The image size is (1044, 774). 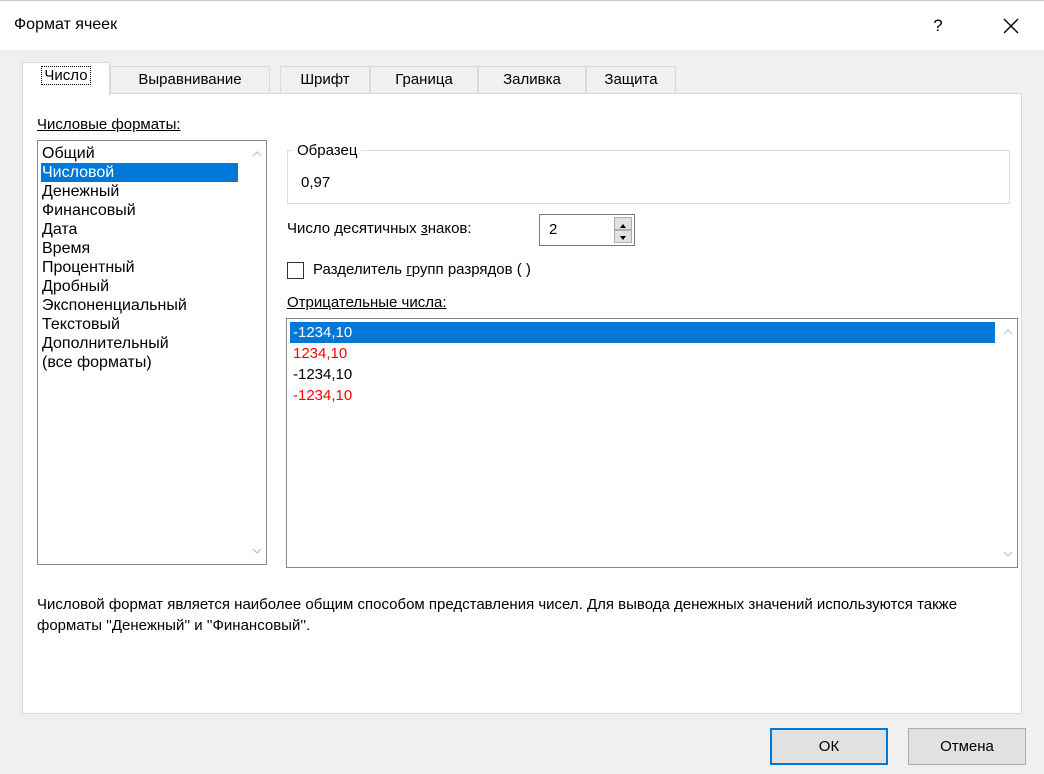 What do you see at coordinates (88, 267) in the screenshot?
I see `category-item: Процентный` at bounding box center [88, 267].